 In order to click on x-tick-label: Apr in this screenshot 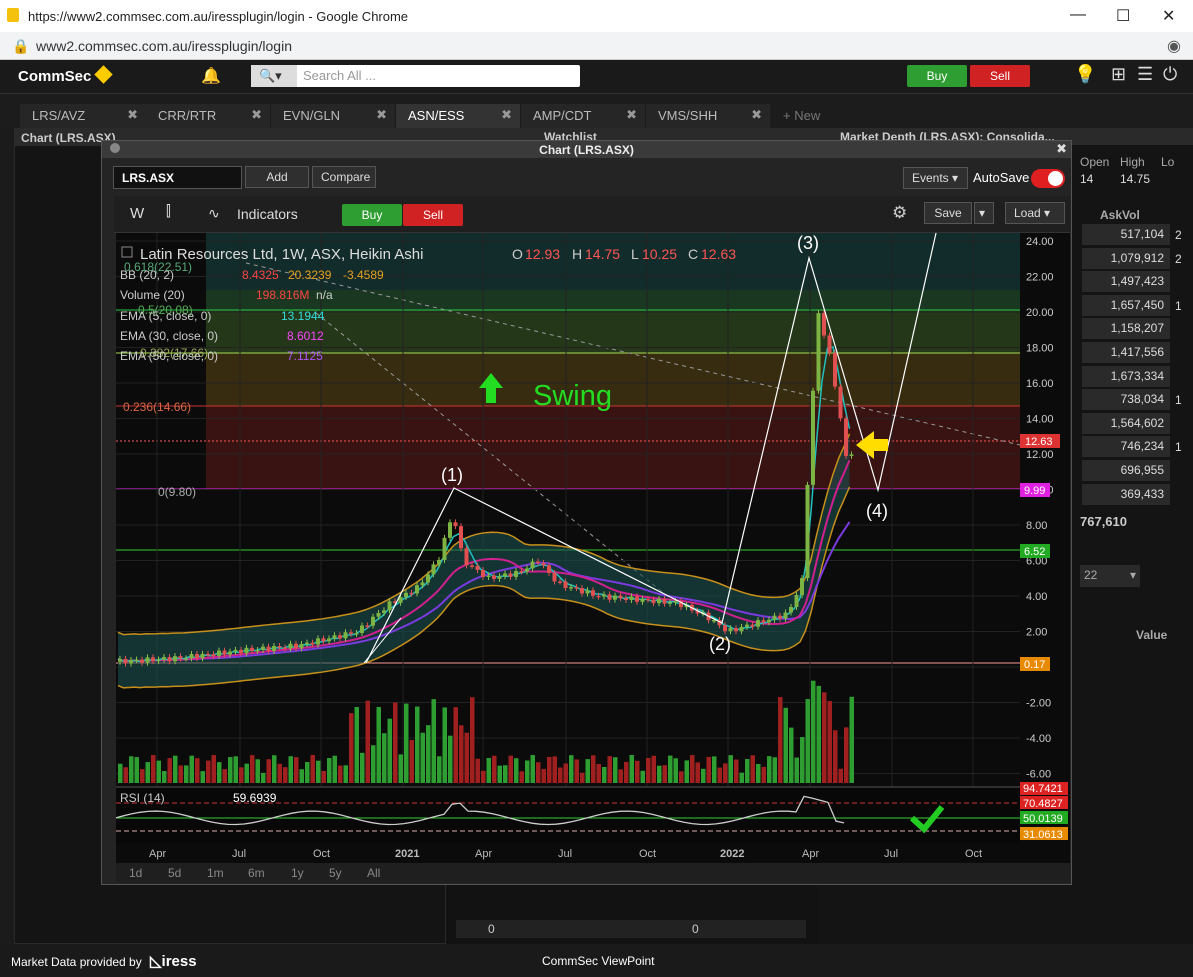, I will do `click(483, 854)`.